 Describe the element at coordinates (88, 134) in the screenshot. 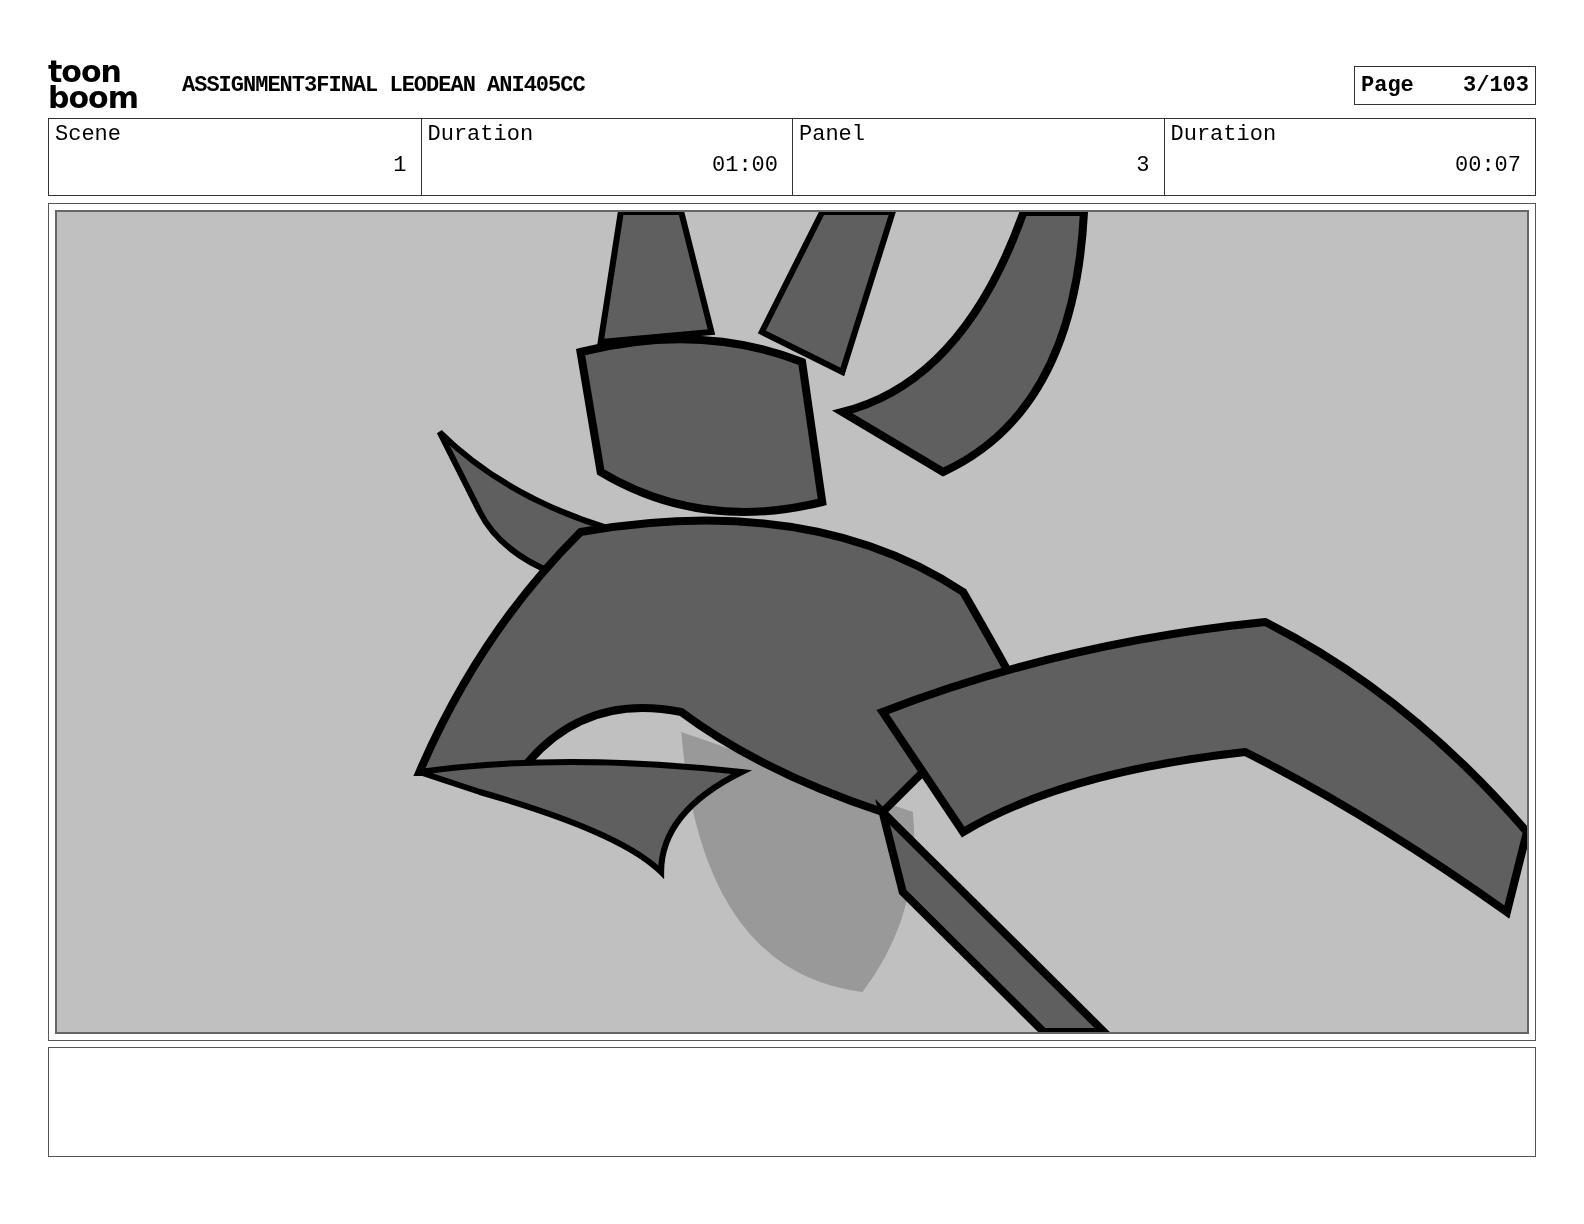

I see `field-label: Scene` at that location.